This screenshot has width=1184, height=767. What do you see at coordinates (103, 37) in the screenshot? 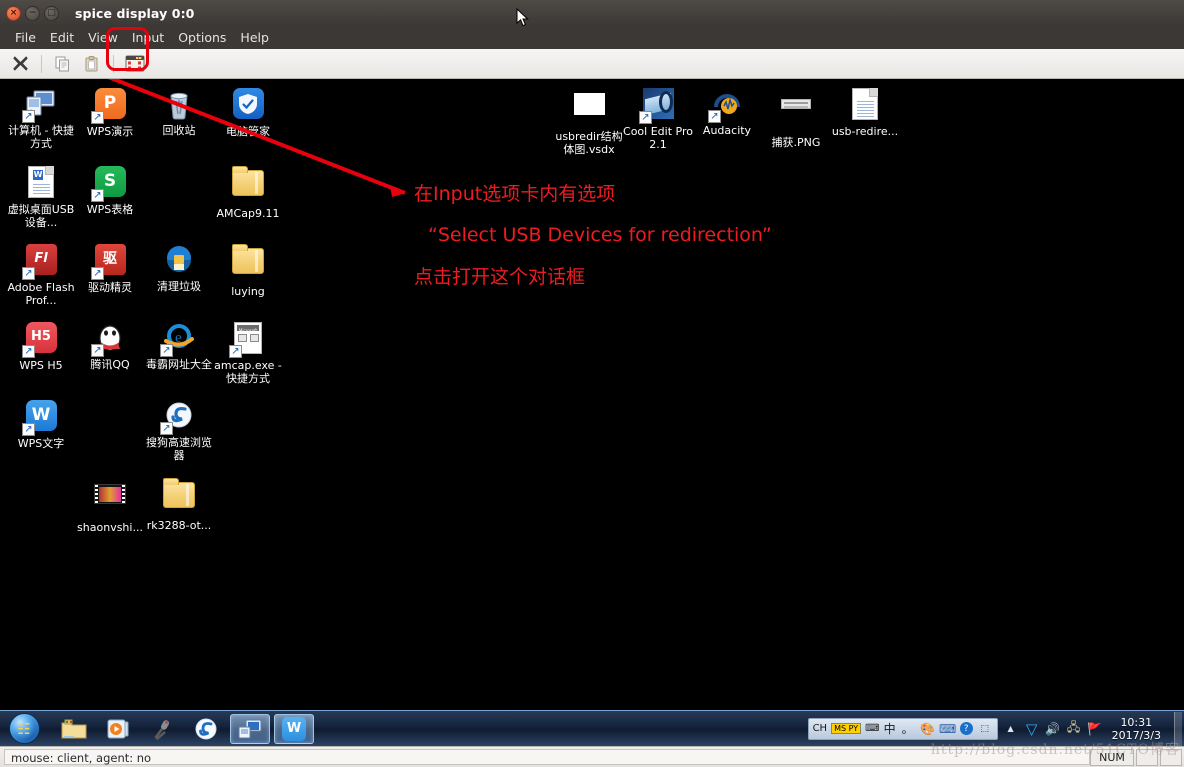
I see `menu-view: View` at bounding box center [103, 37].